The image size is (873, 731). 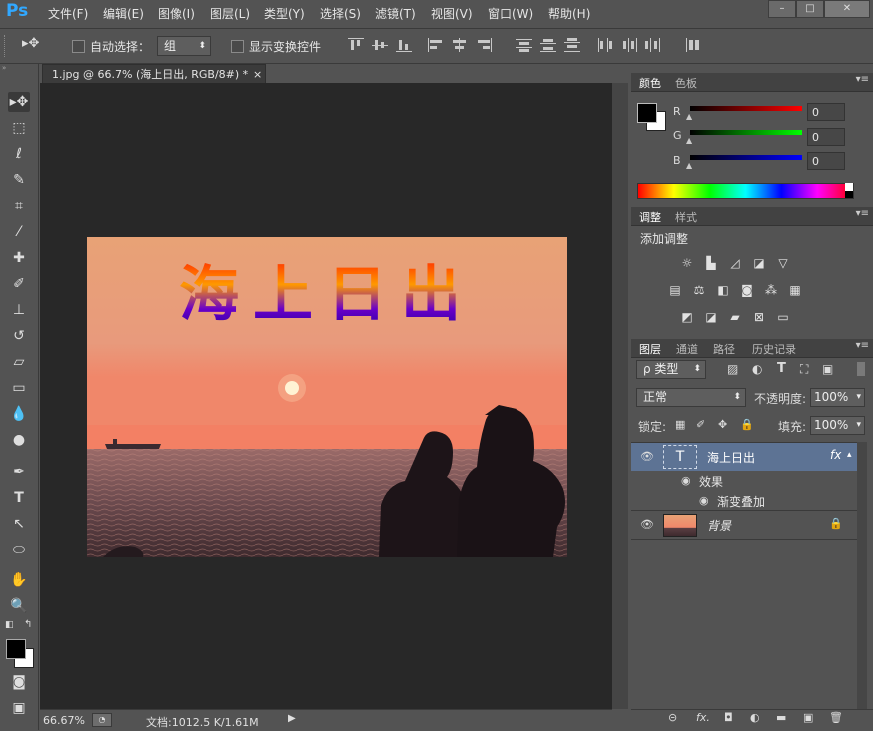 What do you see at coordinates (849, 194) in the screenshot?
I see `spectrum-black` at bounding box center [849, 194].